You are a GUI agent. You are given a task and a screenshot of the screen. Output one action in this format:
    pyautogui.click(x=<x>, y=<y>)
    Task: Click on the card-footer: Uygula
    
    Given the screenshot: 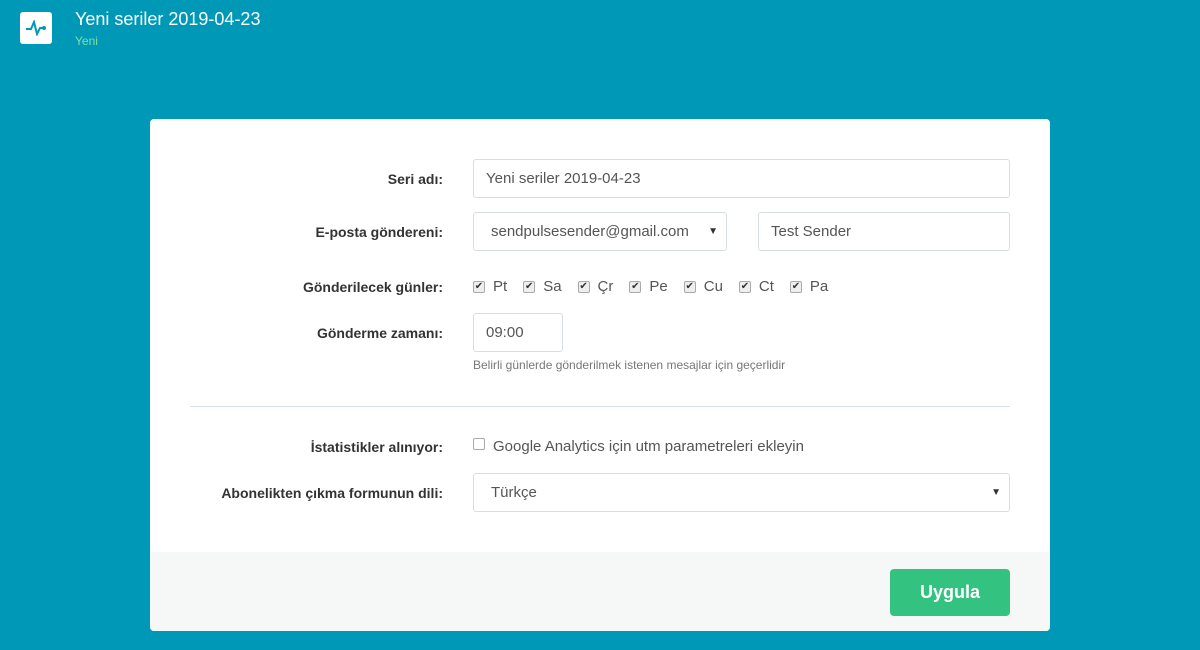 What is the action you would take?
    pyautogui.click(x=600, y=591)
    